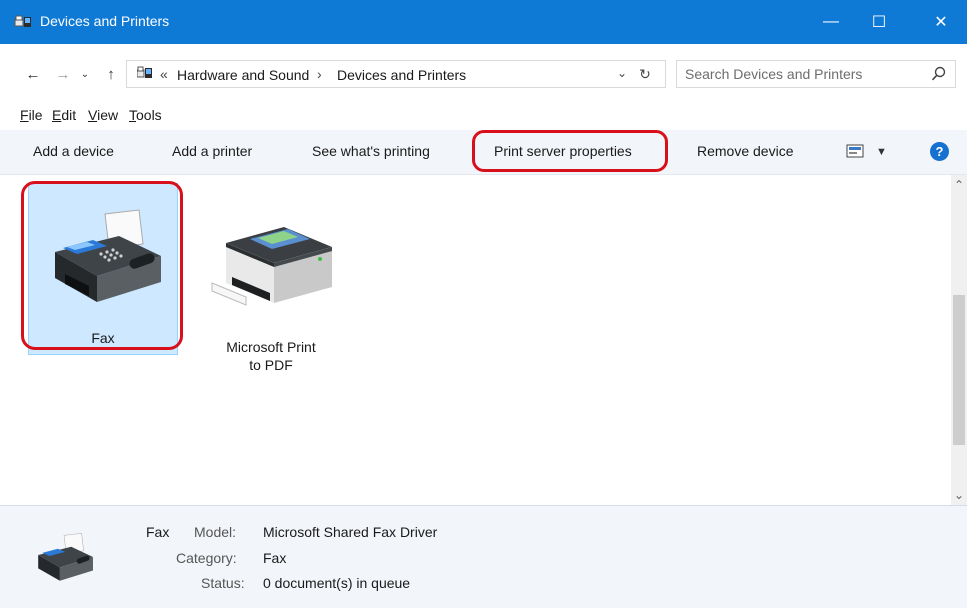 Image resolution: width=967 pixels, height=608 pixels. Describe the element at coordinates (483, 116) in the screenshot. I see `menu-bar: File Edit View Tools` at that location.